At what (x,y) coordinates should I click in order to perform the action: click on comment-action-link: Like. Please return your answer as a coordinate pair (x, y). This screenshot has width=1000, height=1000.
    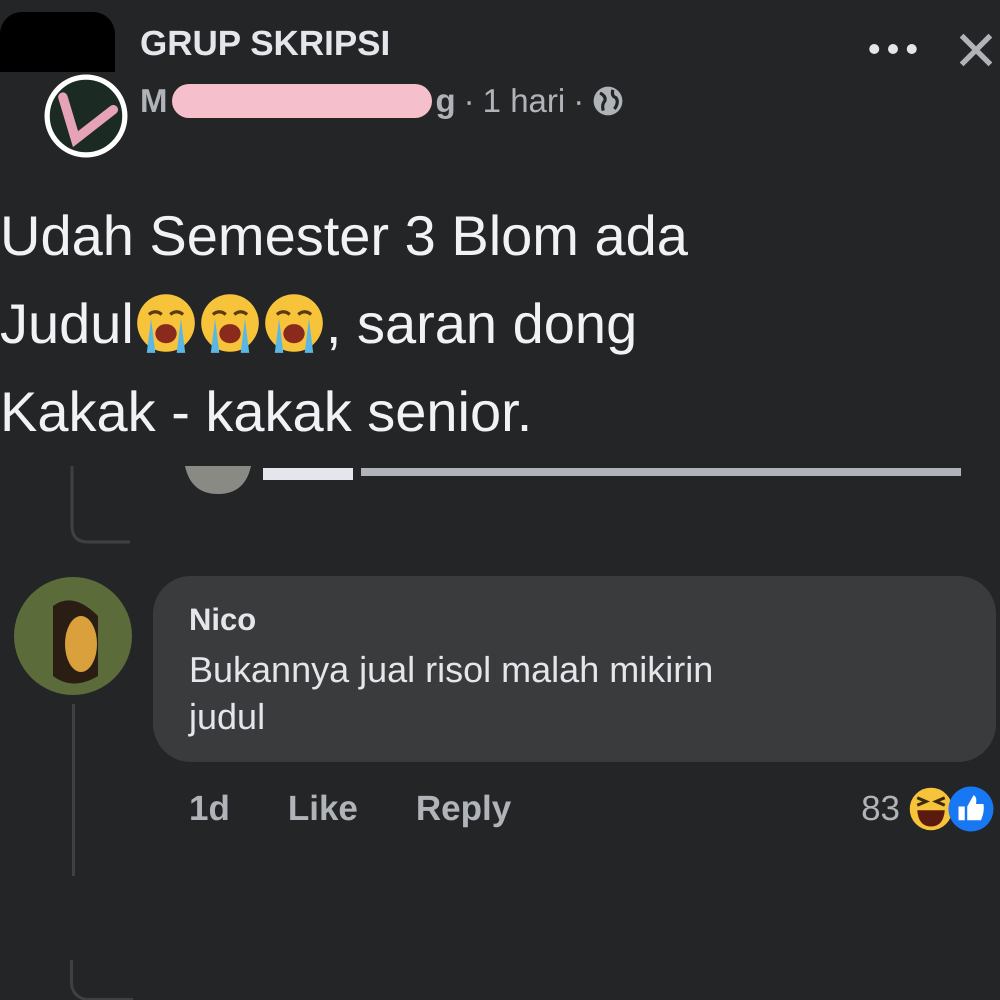
    Looking at the image, I should click on (323, 809).